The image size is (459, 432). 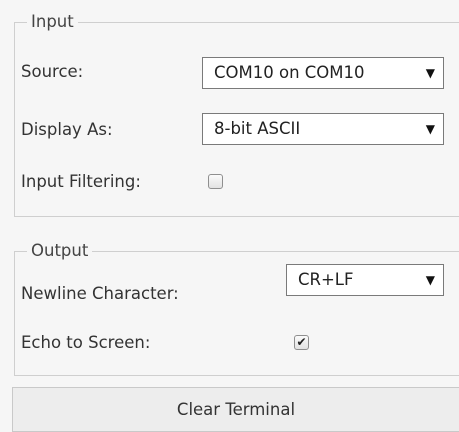 I want to click on newline-character-label: Newline Character:, so click(x=100, y=293).